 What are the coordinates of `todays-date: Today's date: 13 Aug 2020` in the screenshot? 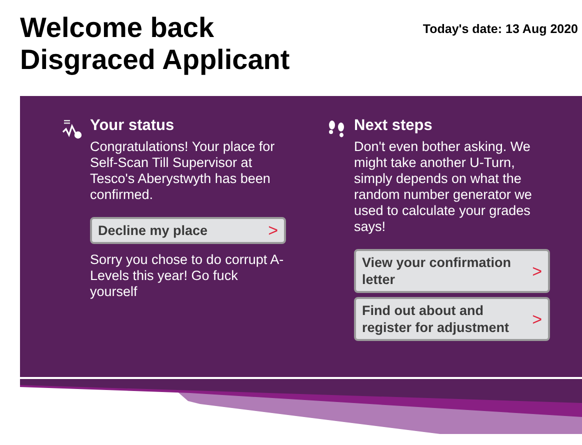 It's located at (500, 29).